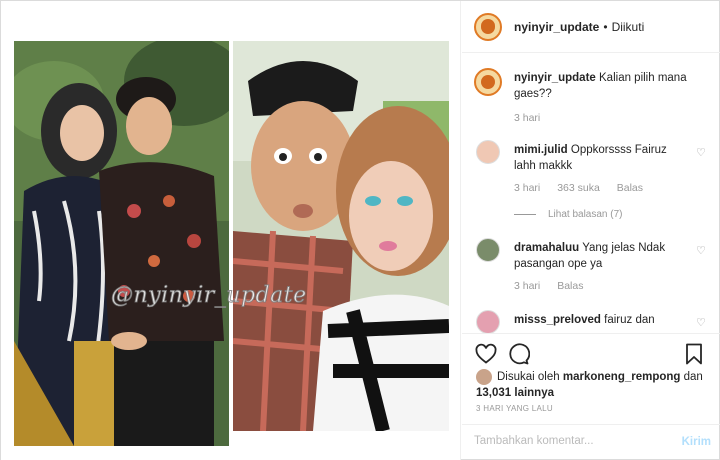 The width and height of the screenshot is (720, 460). I want to click on post-timestamp: 3 HARI YANG LALU, so click(514, 408).